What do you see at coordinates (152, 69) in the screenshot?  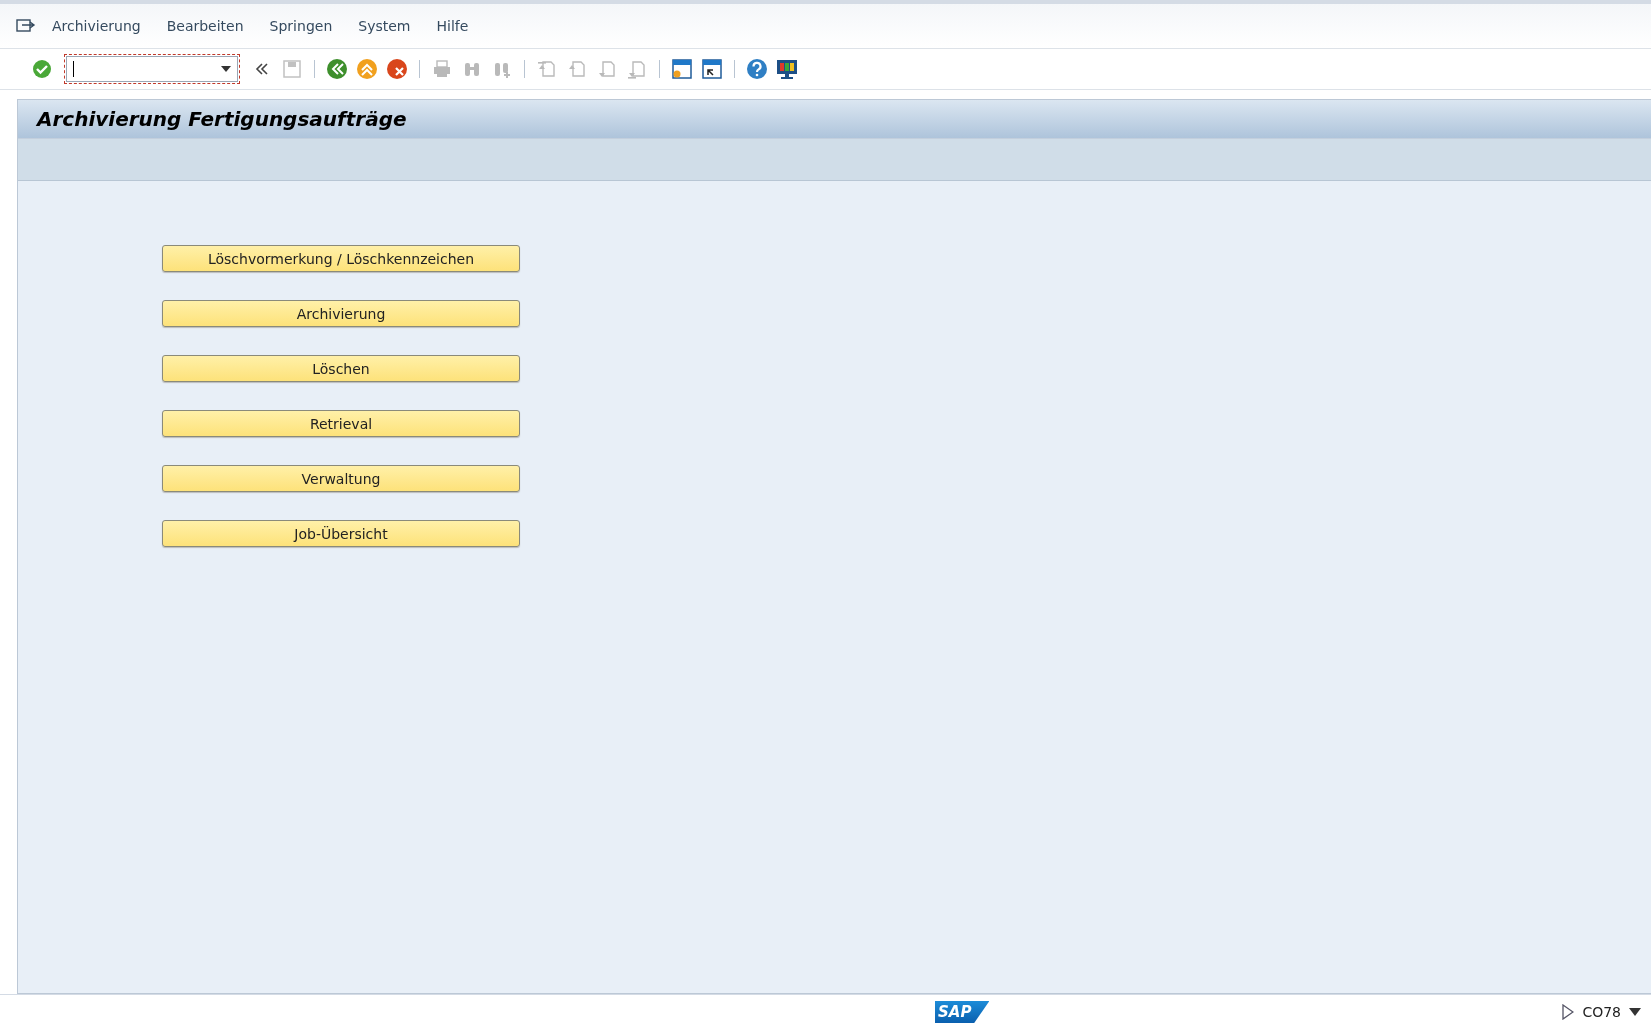 I see `command-field` at bounding box center [152, 69].